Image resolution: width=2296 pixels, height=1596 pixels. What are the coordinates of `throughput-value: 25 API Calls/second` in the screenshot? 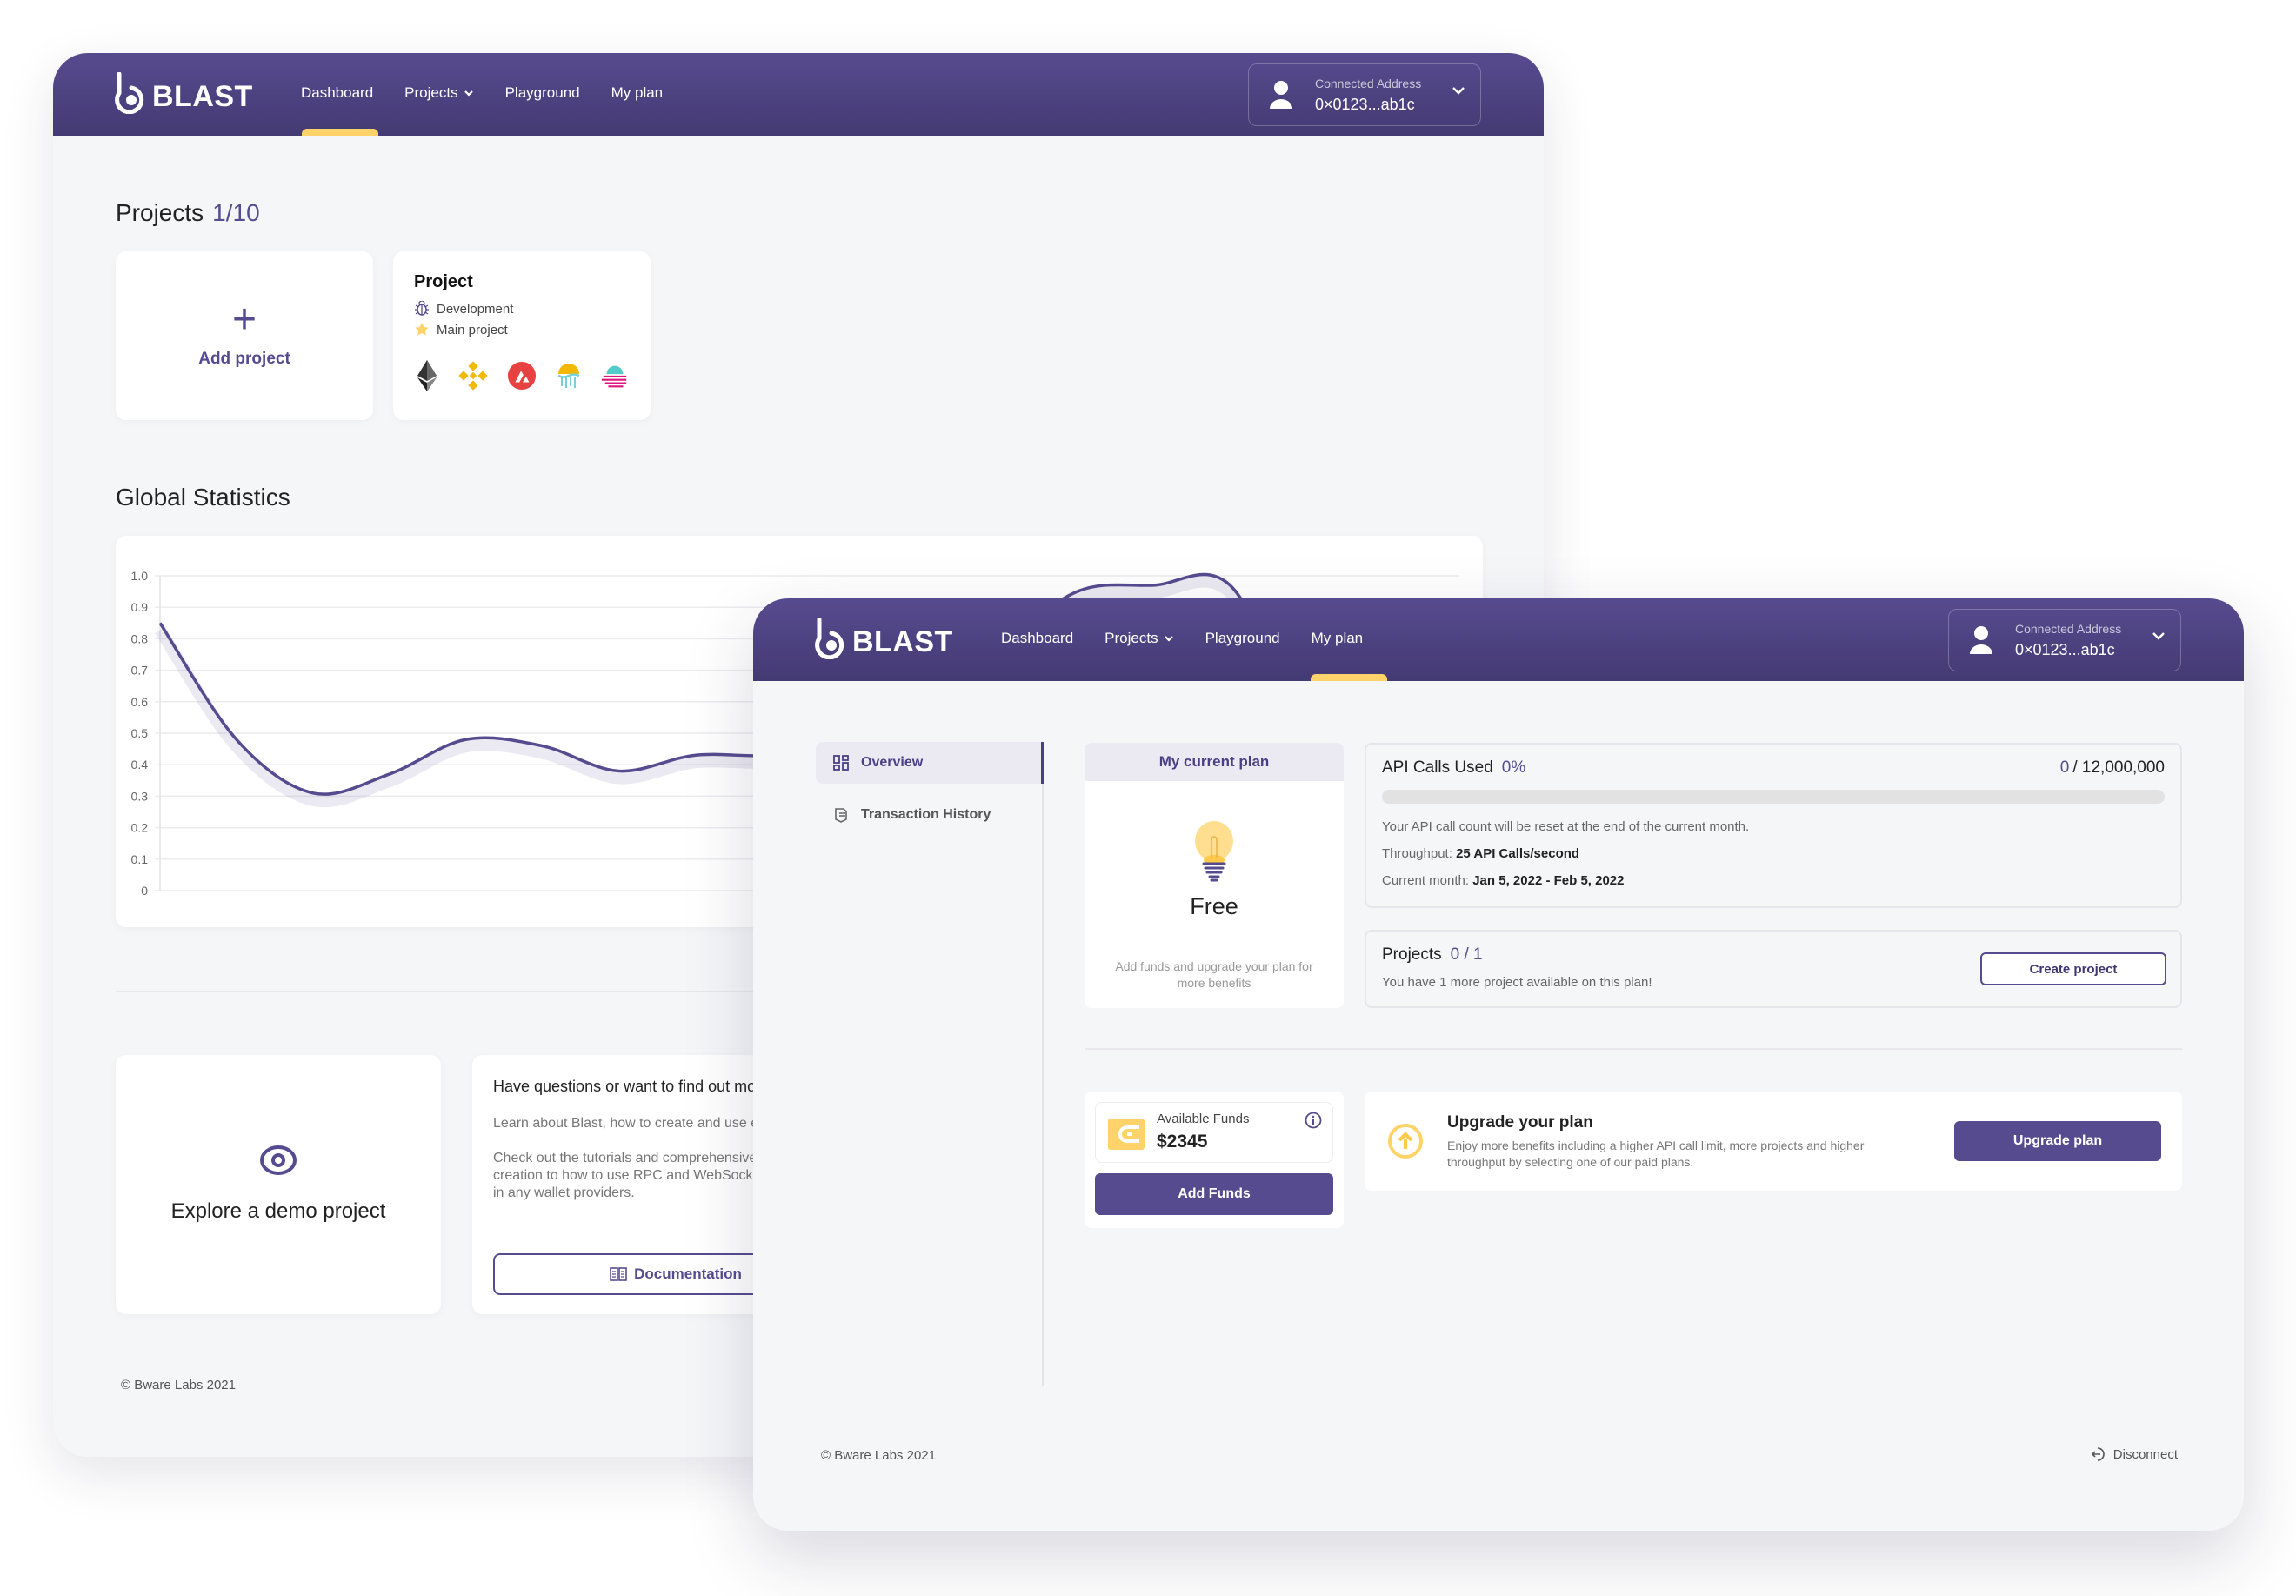 It's located at (1518, 853).